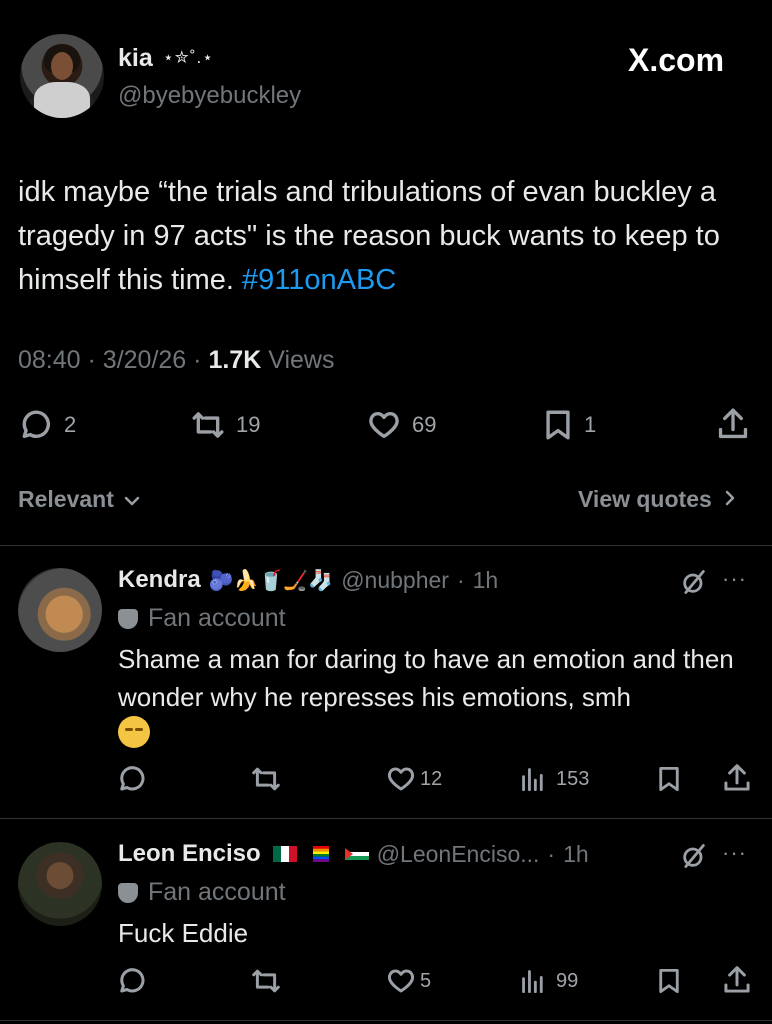 Image resolution: width=772 pixels, height=1024 pixels. What do you see at coordinates (401, 425) in the screenshot?
I see `like-button: 69` at bounding box center [401, 425].